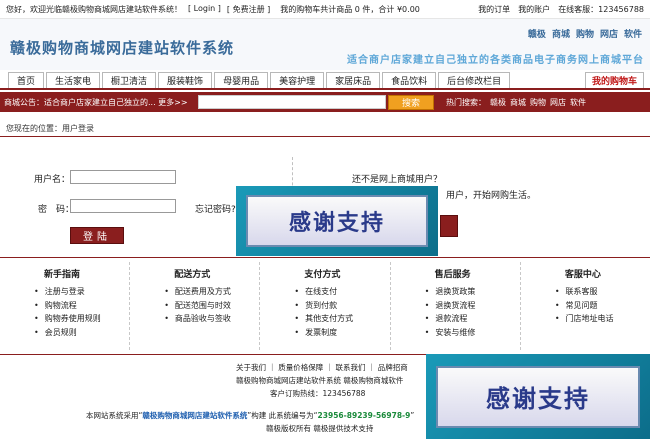 This screenshot has height=439, width=650. What do you see at coordinates (411, 102) in the screenshot?
I see `search-button: 搜索` at bounding box center [411, 102].